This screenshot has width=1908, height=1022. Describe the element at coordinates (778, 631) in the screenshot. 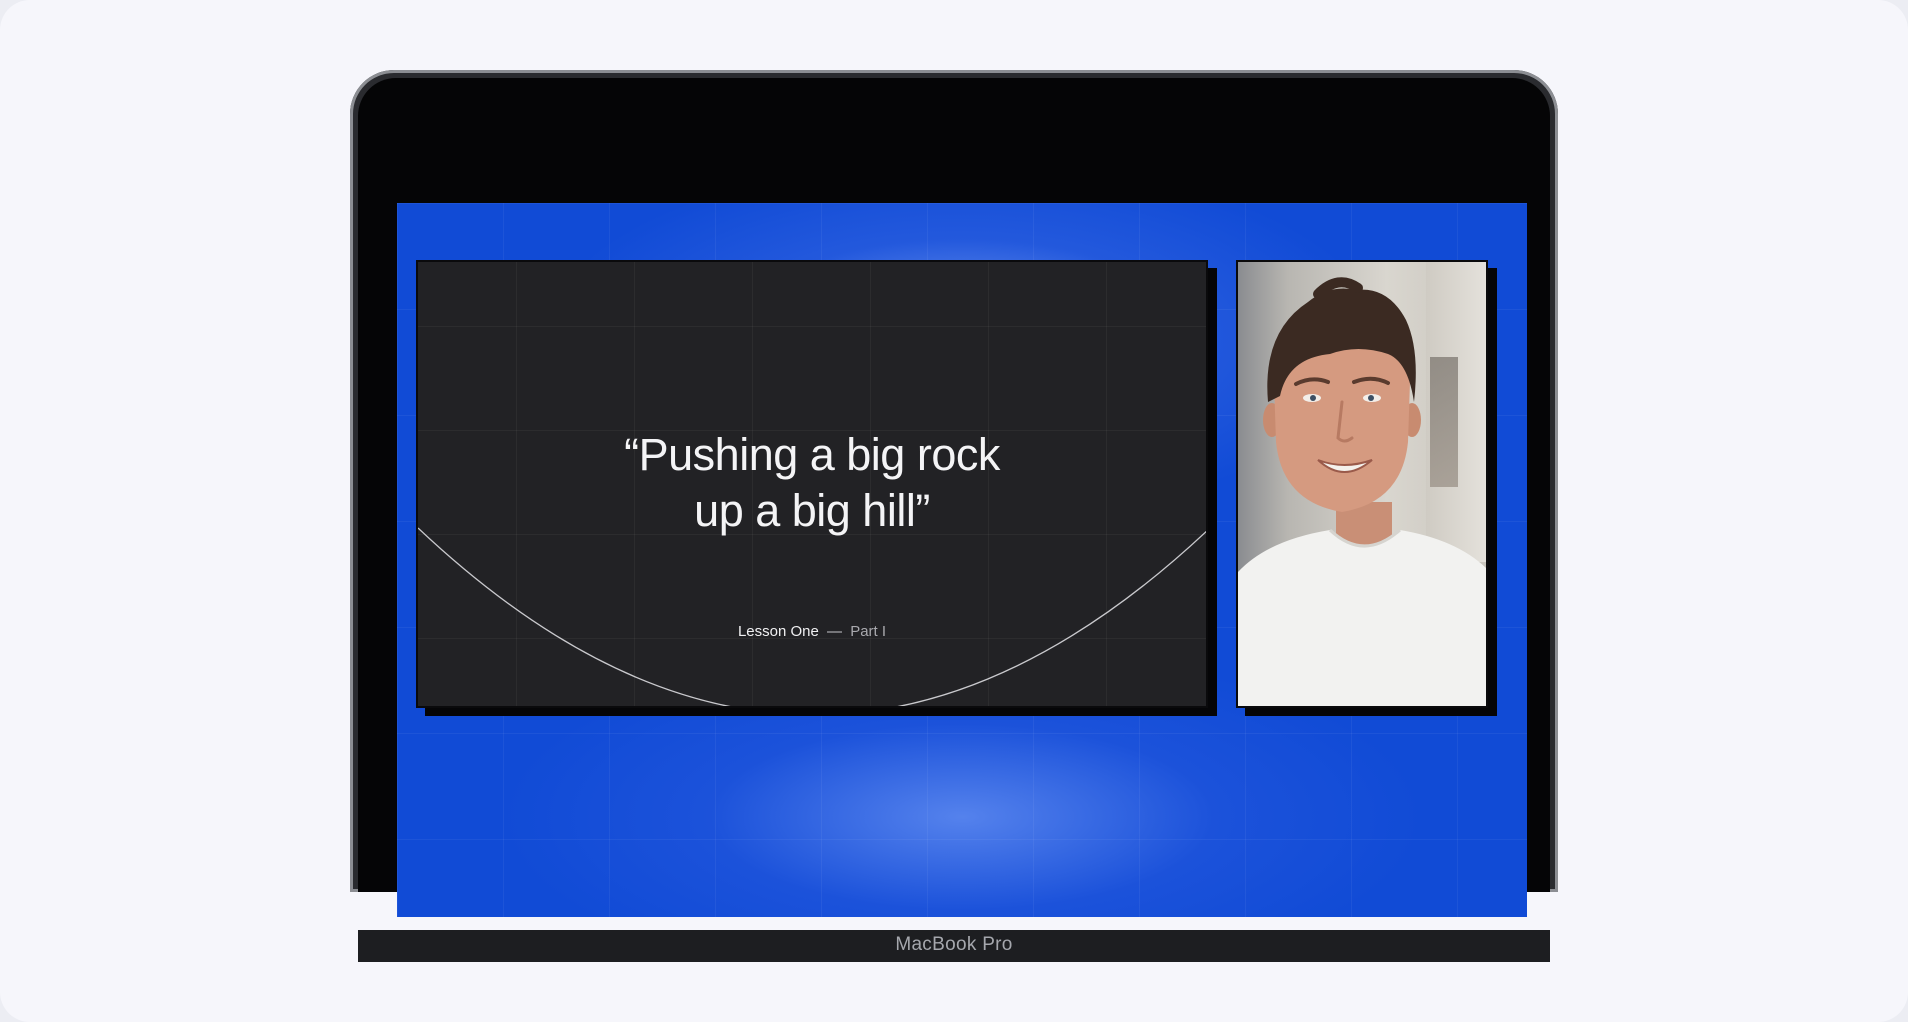

I see `lesson-label: Lesson One` at that location.